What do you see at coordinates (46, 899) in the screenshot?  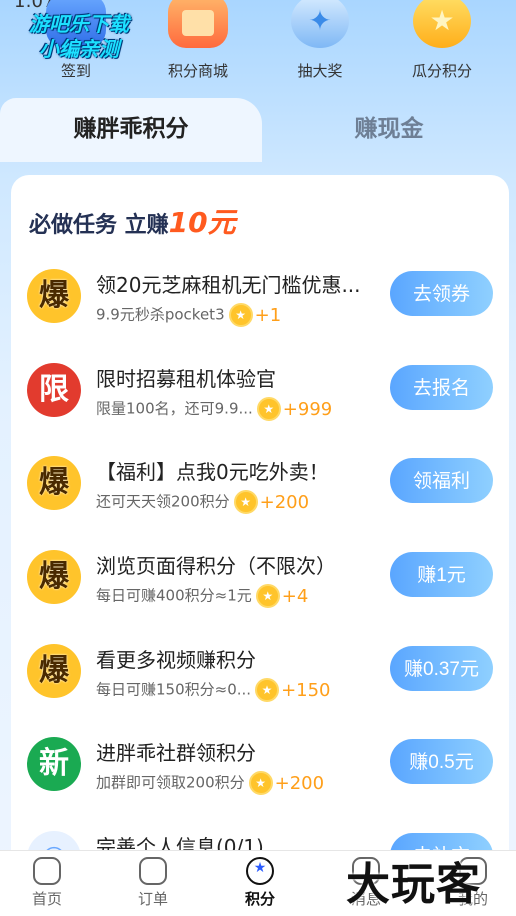 I see `nav-label: 首页` at bounding box center [46, 899].